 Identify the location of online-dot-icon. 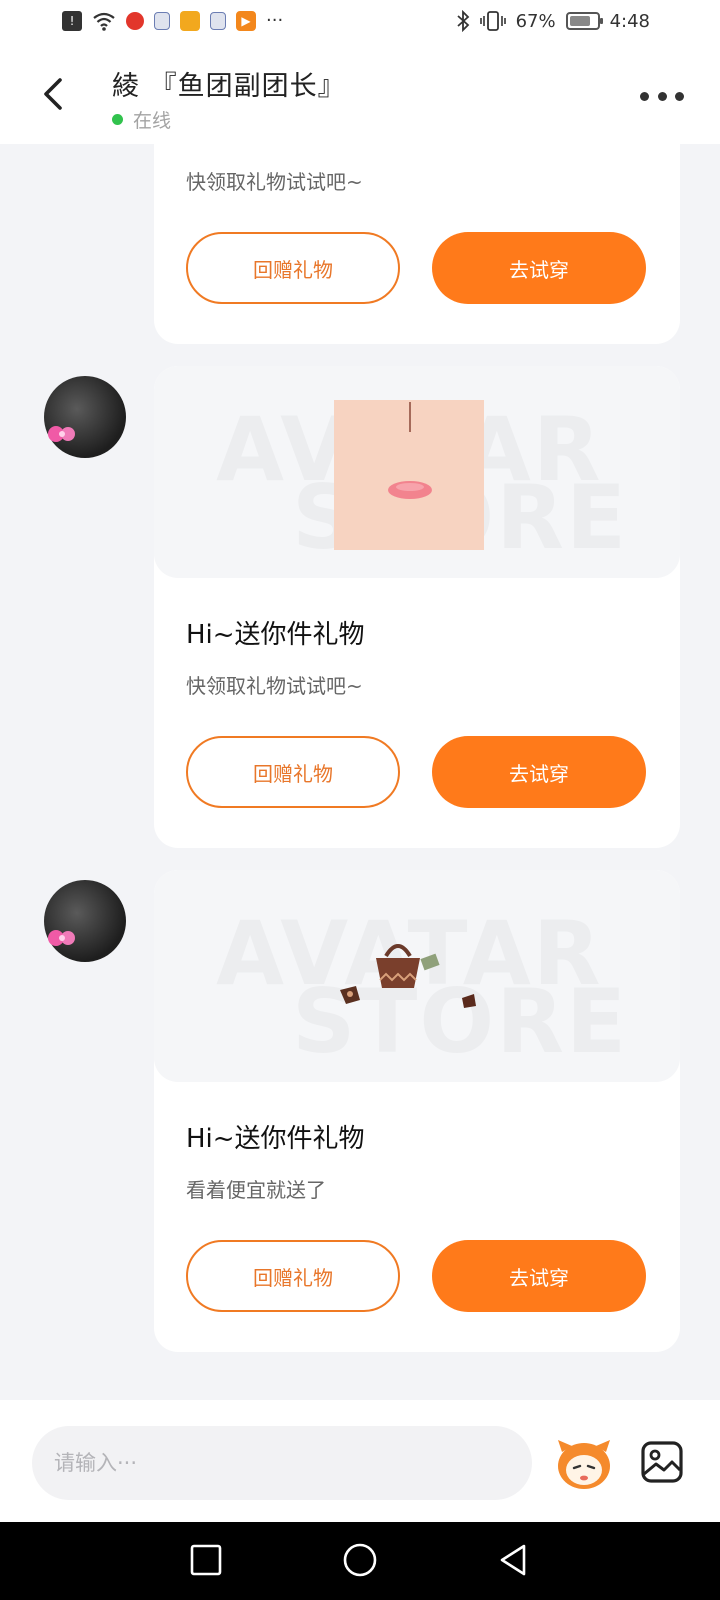
(117, 119).